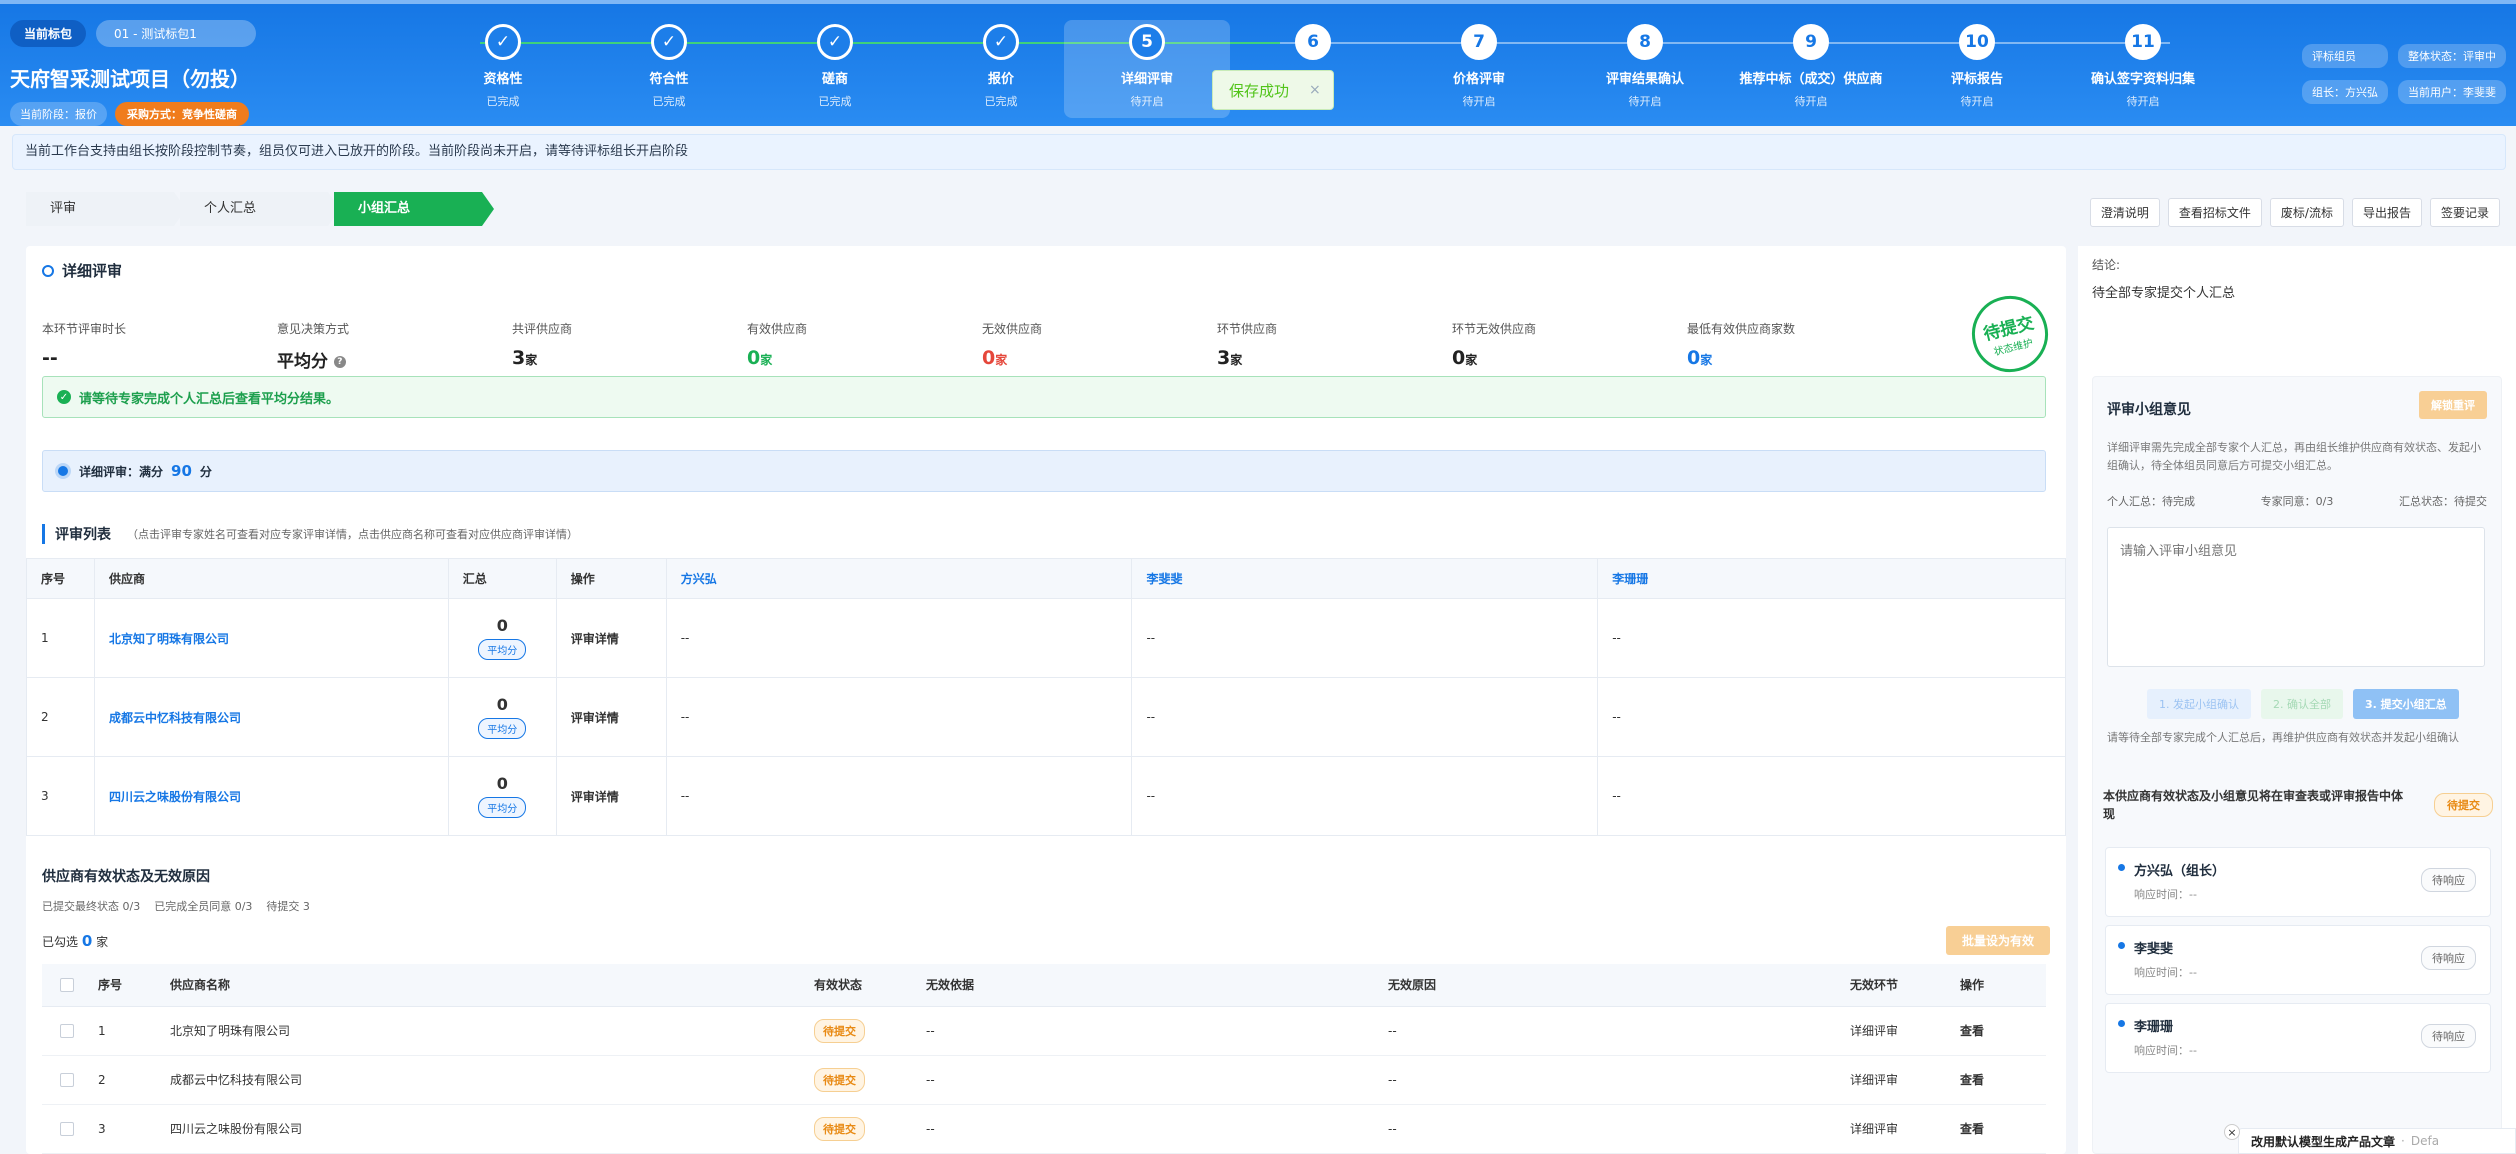  Describe the element at coordinates (2199, 704) in the screenshot. I see `start-group-confirm-button: 1. 发起小组确认` at that location.